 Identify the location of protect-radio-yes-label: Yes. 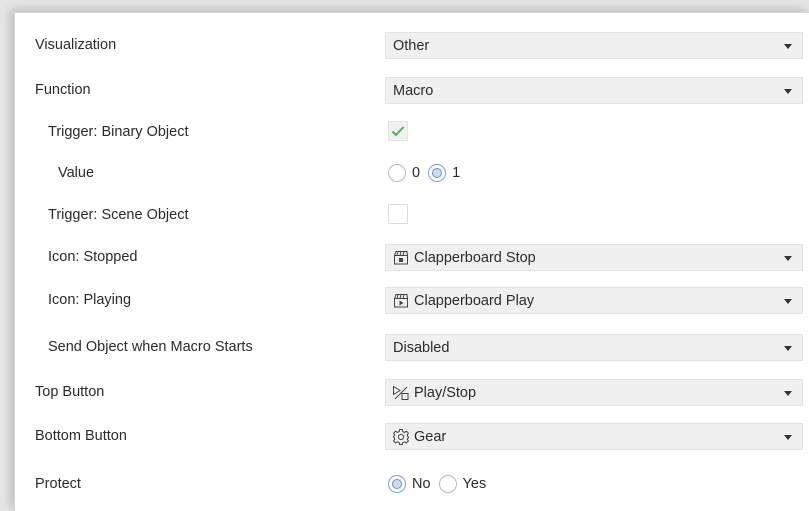
(474, 484).